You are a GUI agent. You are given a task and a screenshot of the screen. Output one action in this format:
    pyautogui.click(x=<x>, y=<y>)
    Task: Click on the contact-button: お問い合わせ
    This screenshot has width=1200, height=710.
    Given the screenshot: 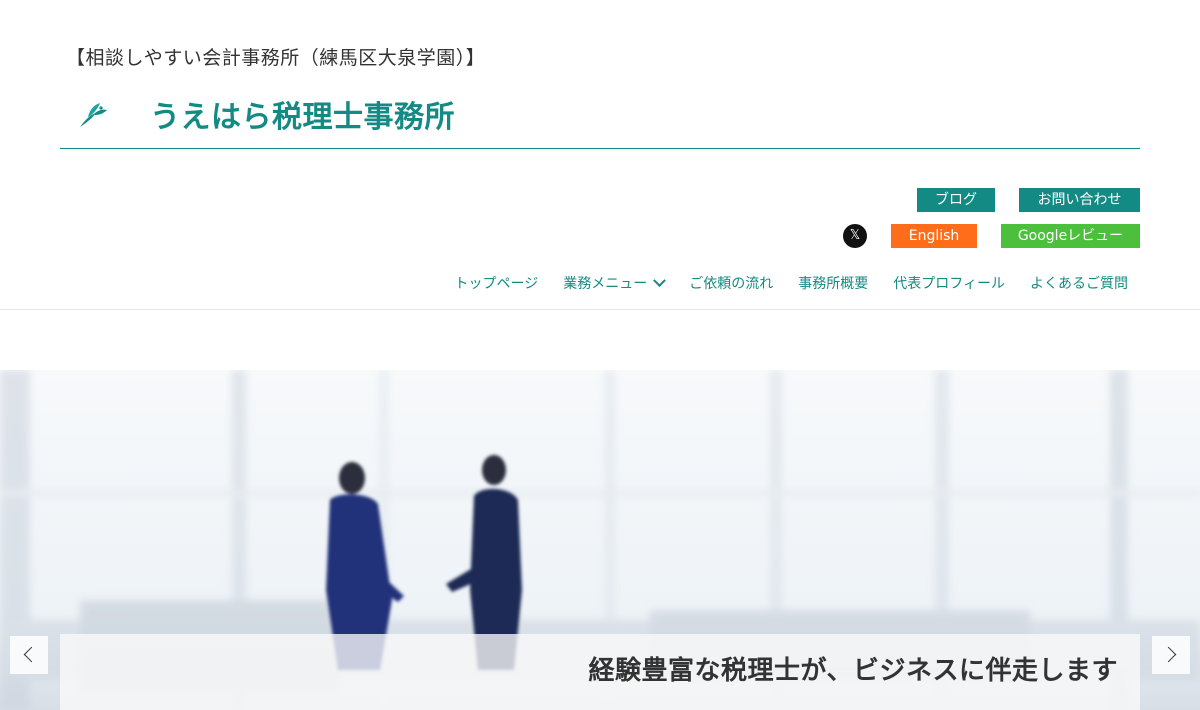 What is the action you would take?
    pyautogui.click(x=1079, y=200)
    